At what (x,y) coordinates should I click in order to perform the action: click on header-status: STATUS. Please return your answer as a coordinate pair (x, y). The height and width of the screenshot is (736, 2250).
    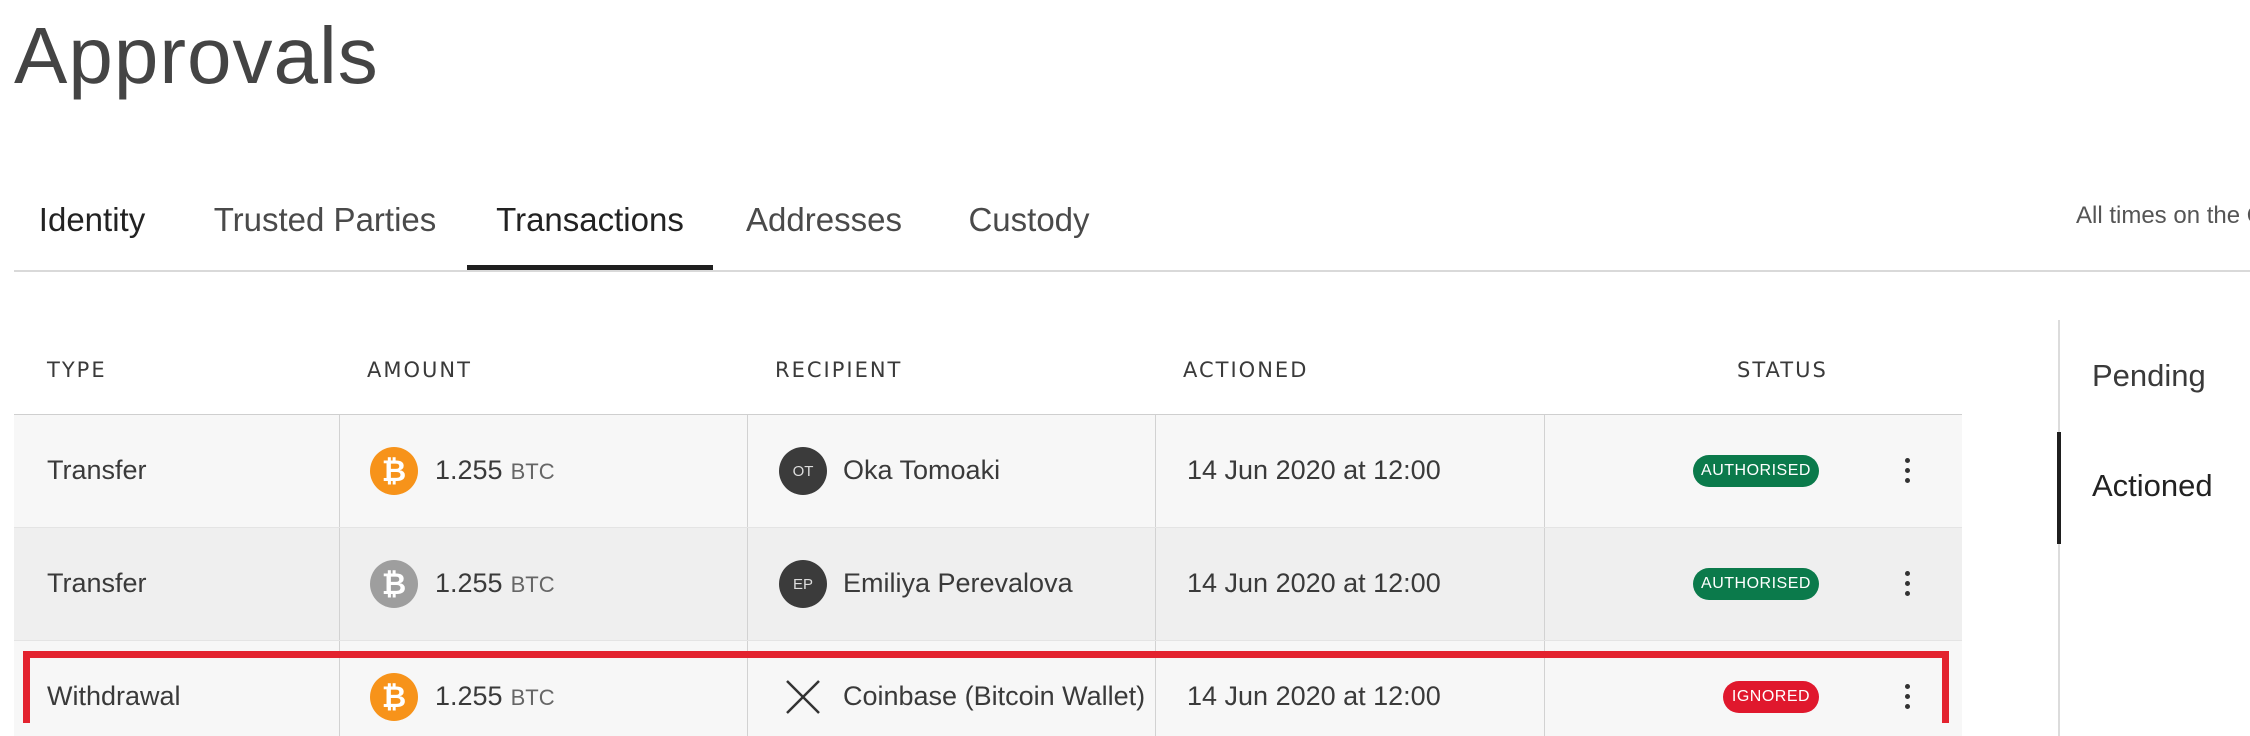
    Looking at the image, I should click on (1782, 370).